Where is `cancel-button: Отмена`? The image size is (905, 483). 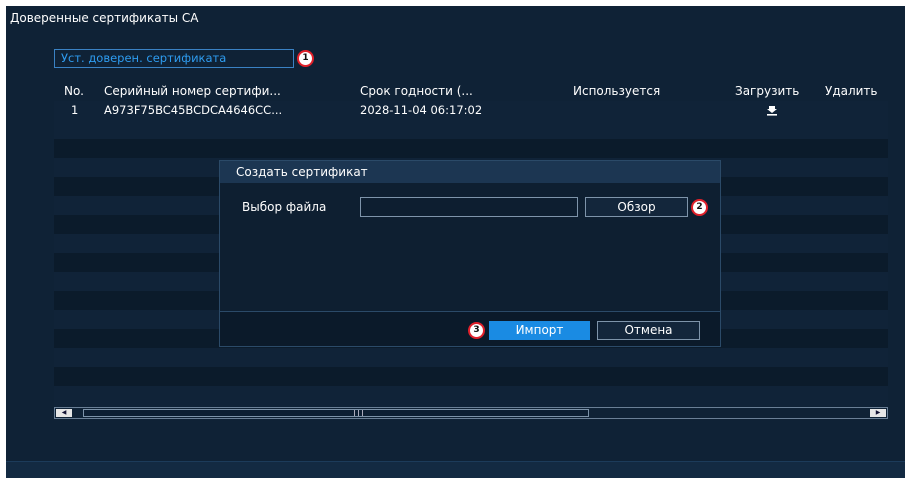 cancel-button: Отмена is located at coordinates (648, 330).